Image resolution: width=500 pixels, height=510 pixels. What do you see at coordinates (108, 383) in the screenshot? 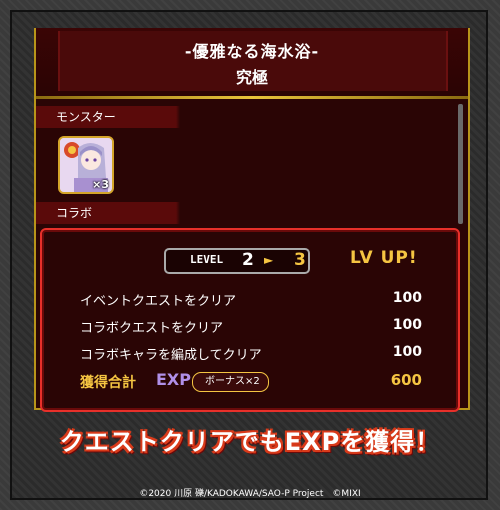
I see `total-label: 獲得合計` at bounding box center [108, 383].